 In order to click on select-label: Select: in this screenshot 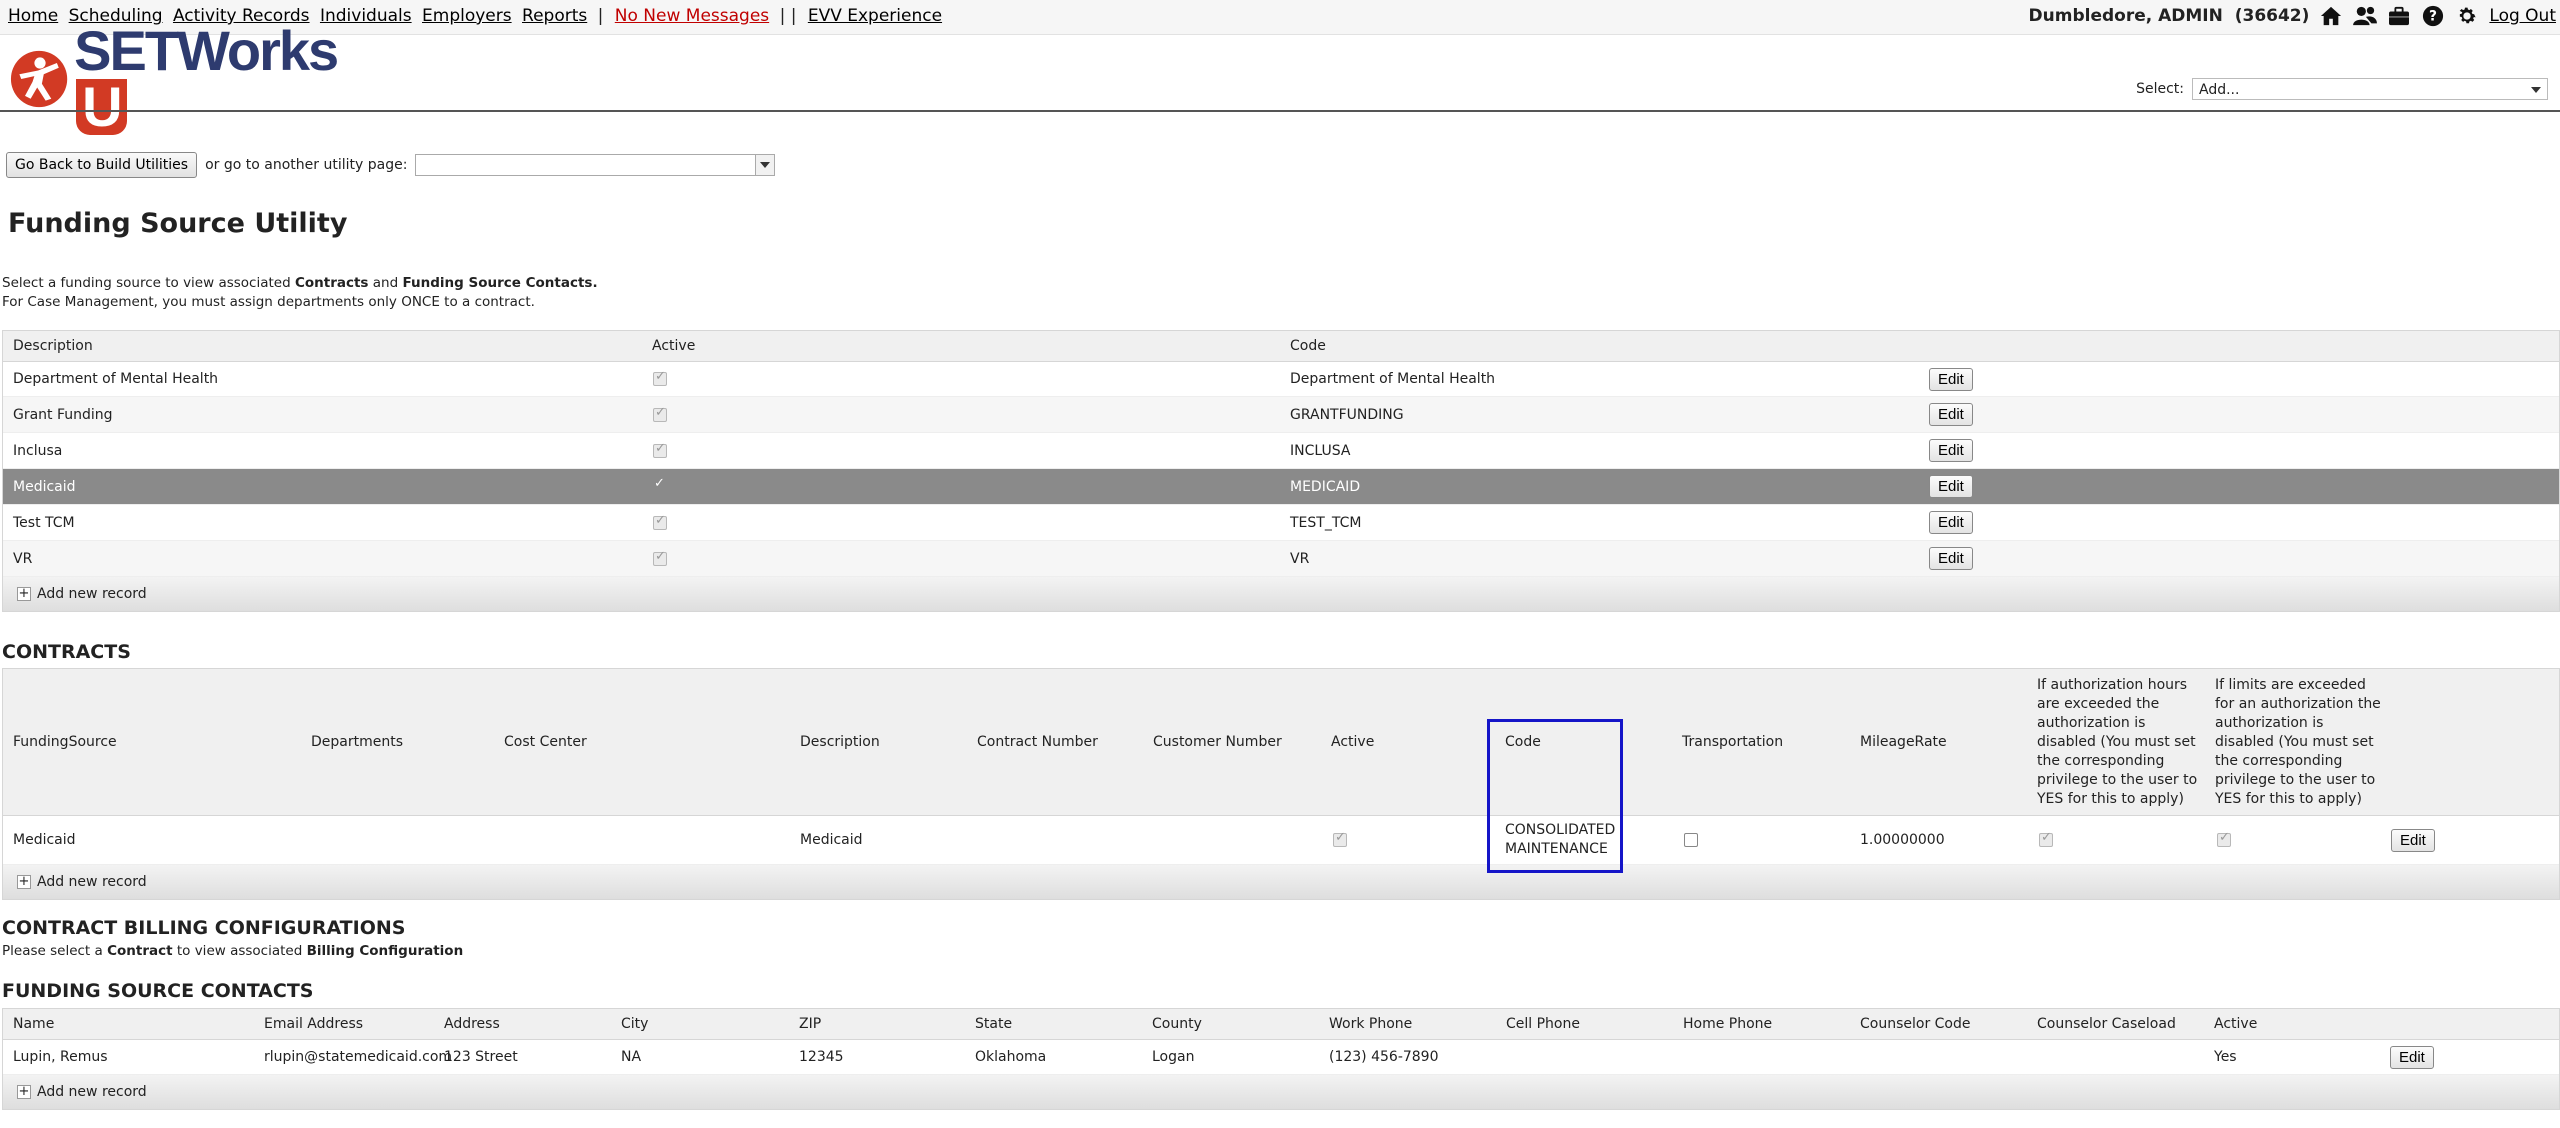, I will do `click(2160, 89)`.